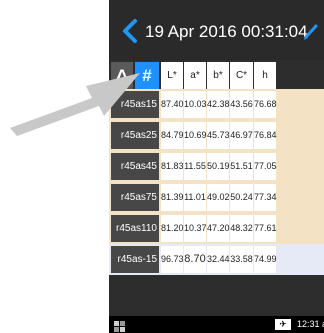  I want to click on chevron-left-icon, so click(130, 31).